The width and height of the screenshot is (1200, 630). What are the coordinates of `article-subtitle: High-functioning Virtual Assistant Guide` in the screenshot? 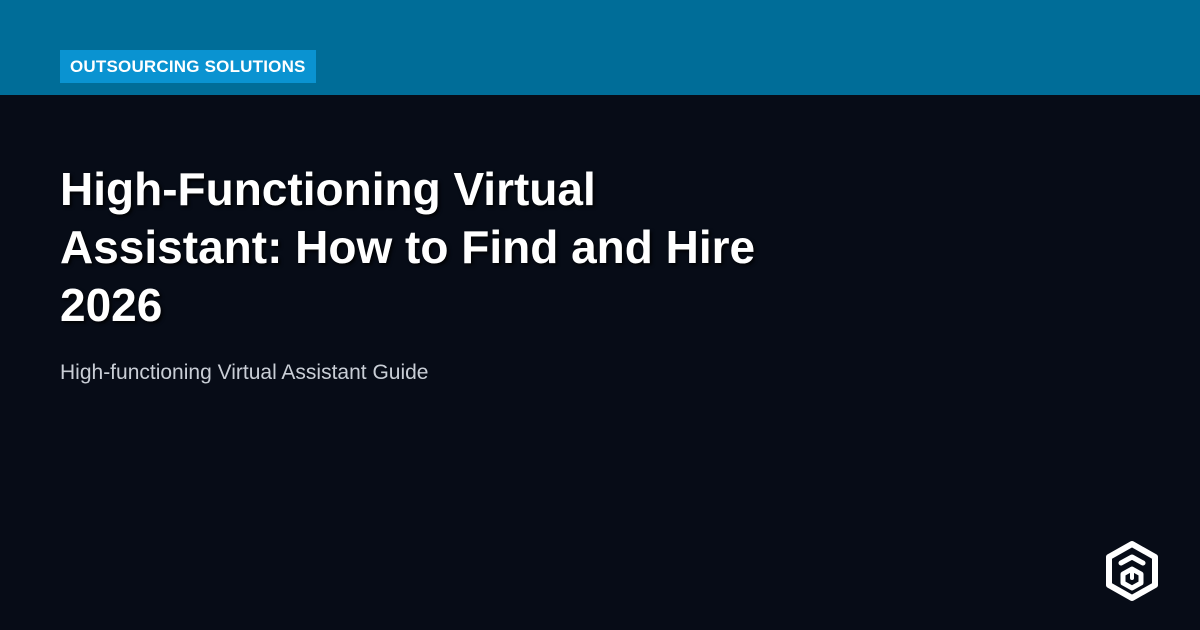 It's located at (244, 372).